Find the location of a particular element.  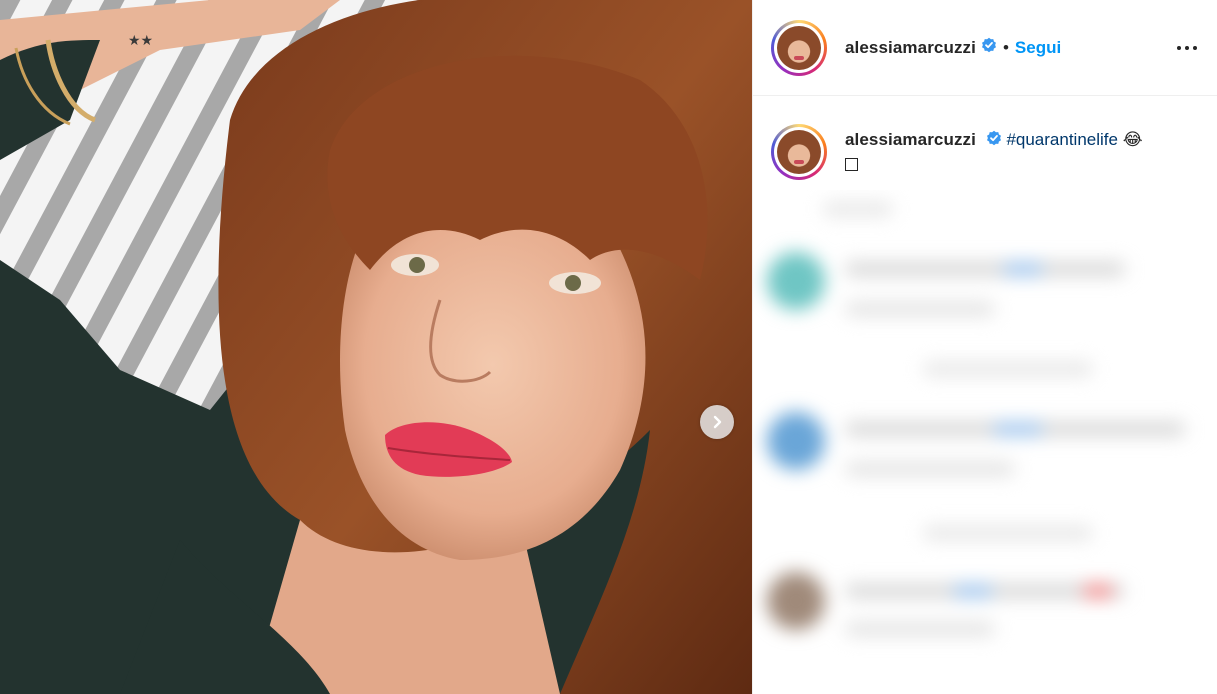

hashtag-link: #quarantinelife is located at coordinates (1062, 139).